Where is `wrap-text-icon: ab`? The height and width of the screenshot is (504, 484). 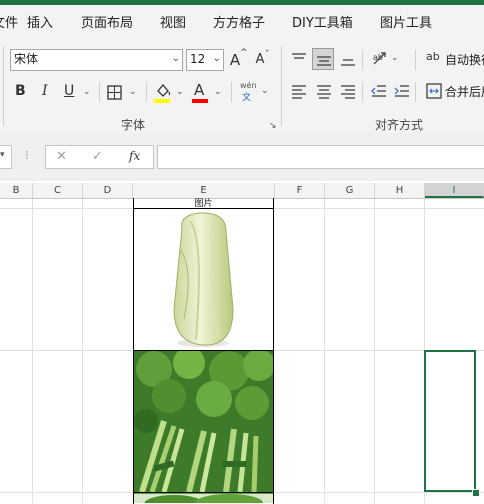 wrap-text-icon: ab is located at coordinates (433, 56).